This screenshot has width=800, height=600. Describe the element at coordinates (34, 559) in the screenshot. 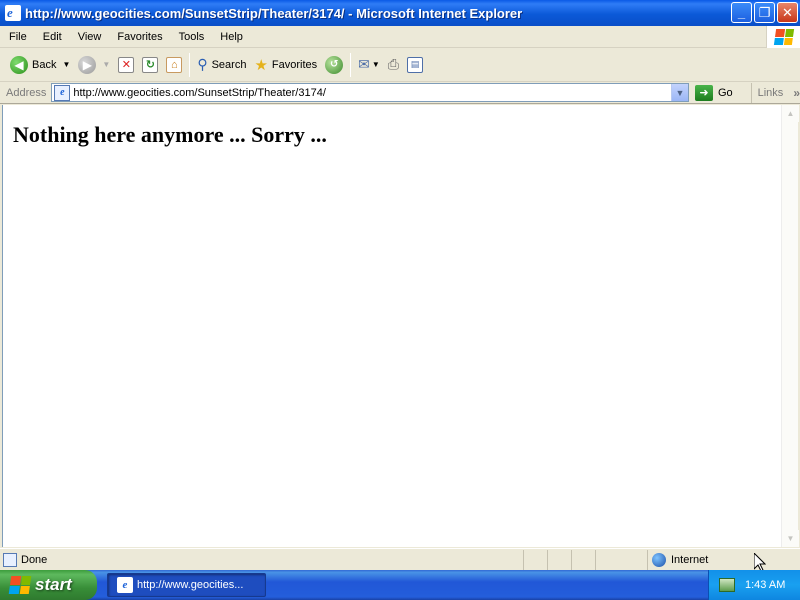

I see `status-text: Done` at that location.